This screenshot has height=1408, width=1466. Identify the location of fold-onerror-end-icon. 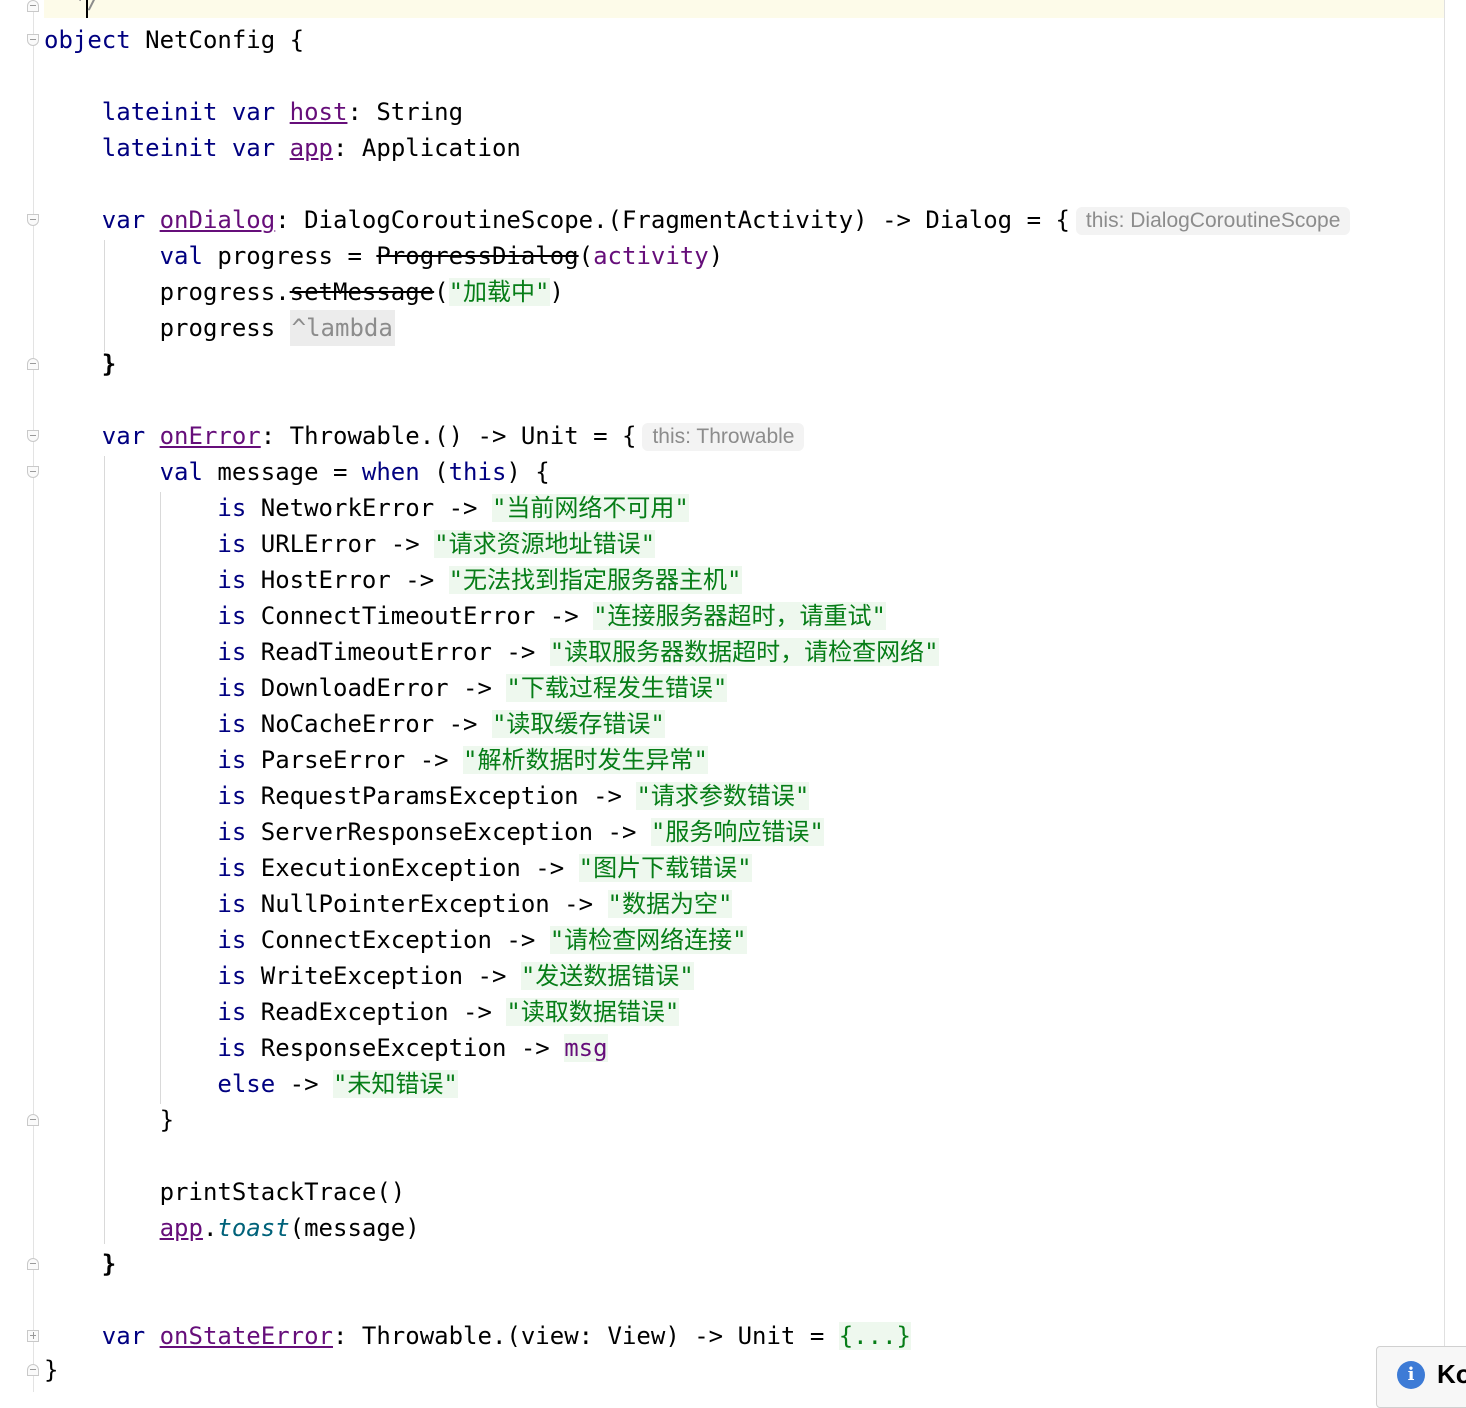
(33, 1264).